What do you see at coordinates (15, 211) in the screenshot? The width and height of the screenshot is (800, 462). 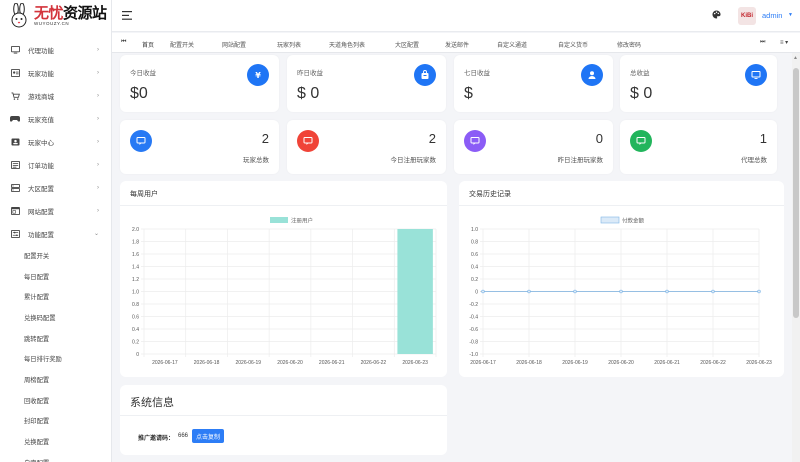 I see `browser-icon` at bounding box center [15, 211].